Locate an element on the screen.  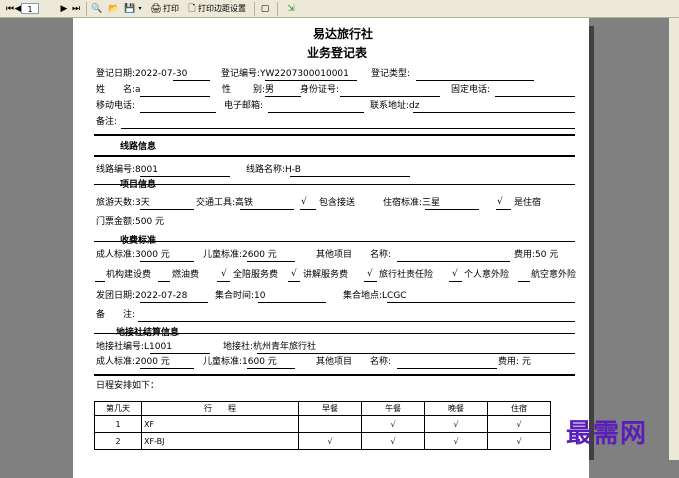
adult-standard: 成人标准:3000 元 is located at coordinates (133, 255).